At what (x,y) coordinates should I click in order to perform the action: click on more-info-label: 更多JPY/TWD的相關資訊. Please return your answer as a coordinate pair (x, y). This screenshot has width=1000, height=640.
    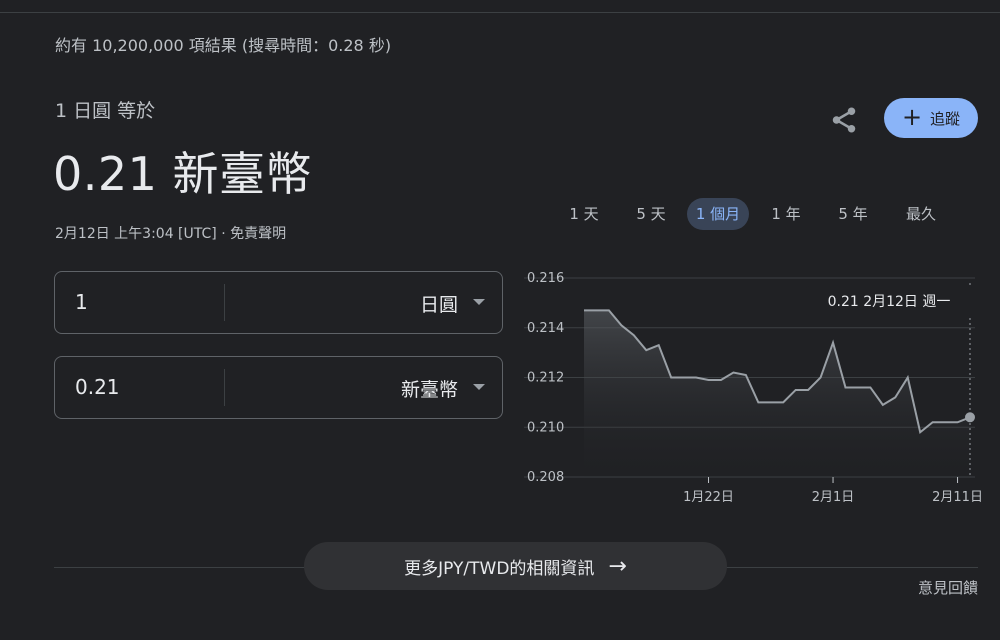
    Looking at the image, I should click on (499, 568).